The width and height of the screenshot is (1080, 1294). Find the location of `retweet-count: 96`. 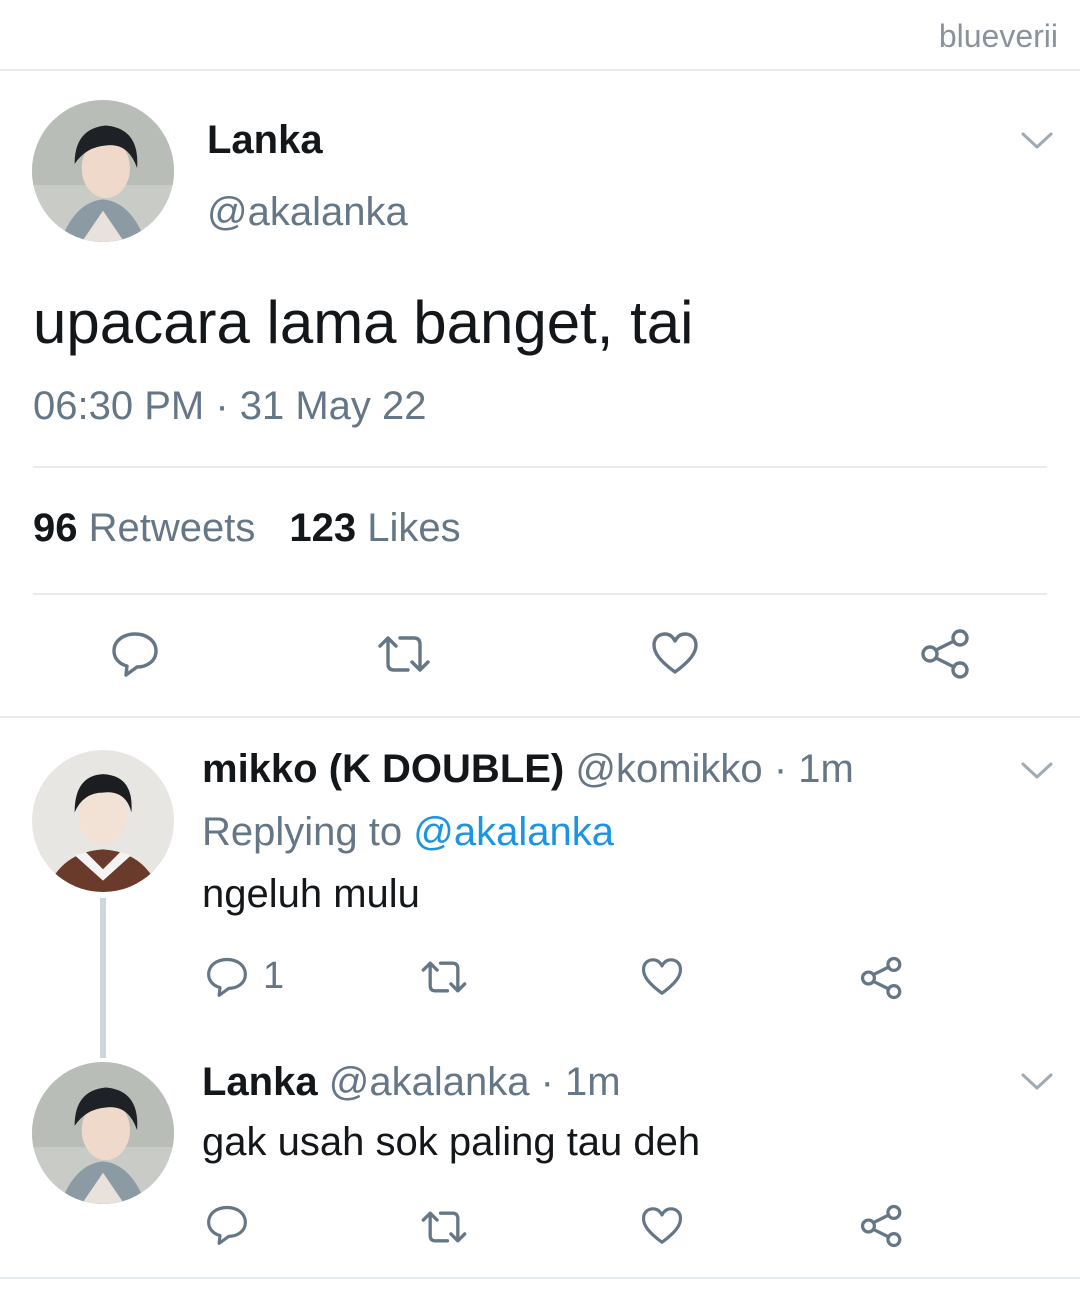

retweet-count: 96 is located at coordinates (55, 528).